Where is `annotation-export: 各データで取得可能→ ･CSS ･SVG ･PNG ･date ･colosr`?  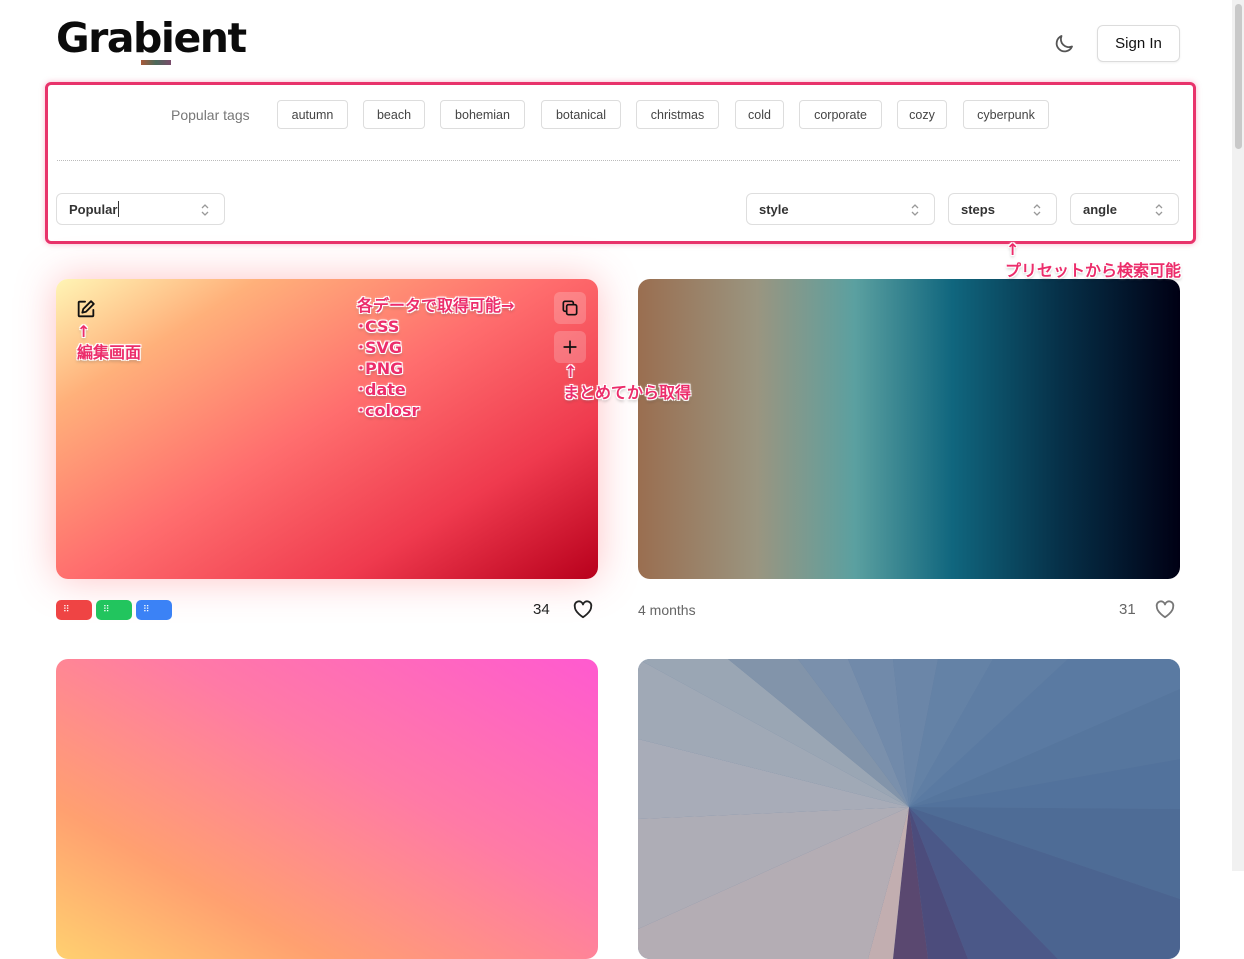
annotation-export: 各データで取得可能→ ･CSS ･SVG ･PNG ･date ･colosr is located at coordinates (435, 358).